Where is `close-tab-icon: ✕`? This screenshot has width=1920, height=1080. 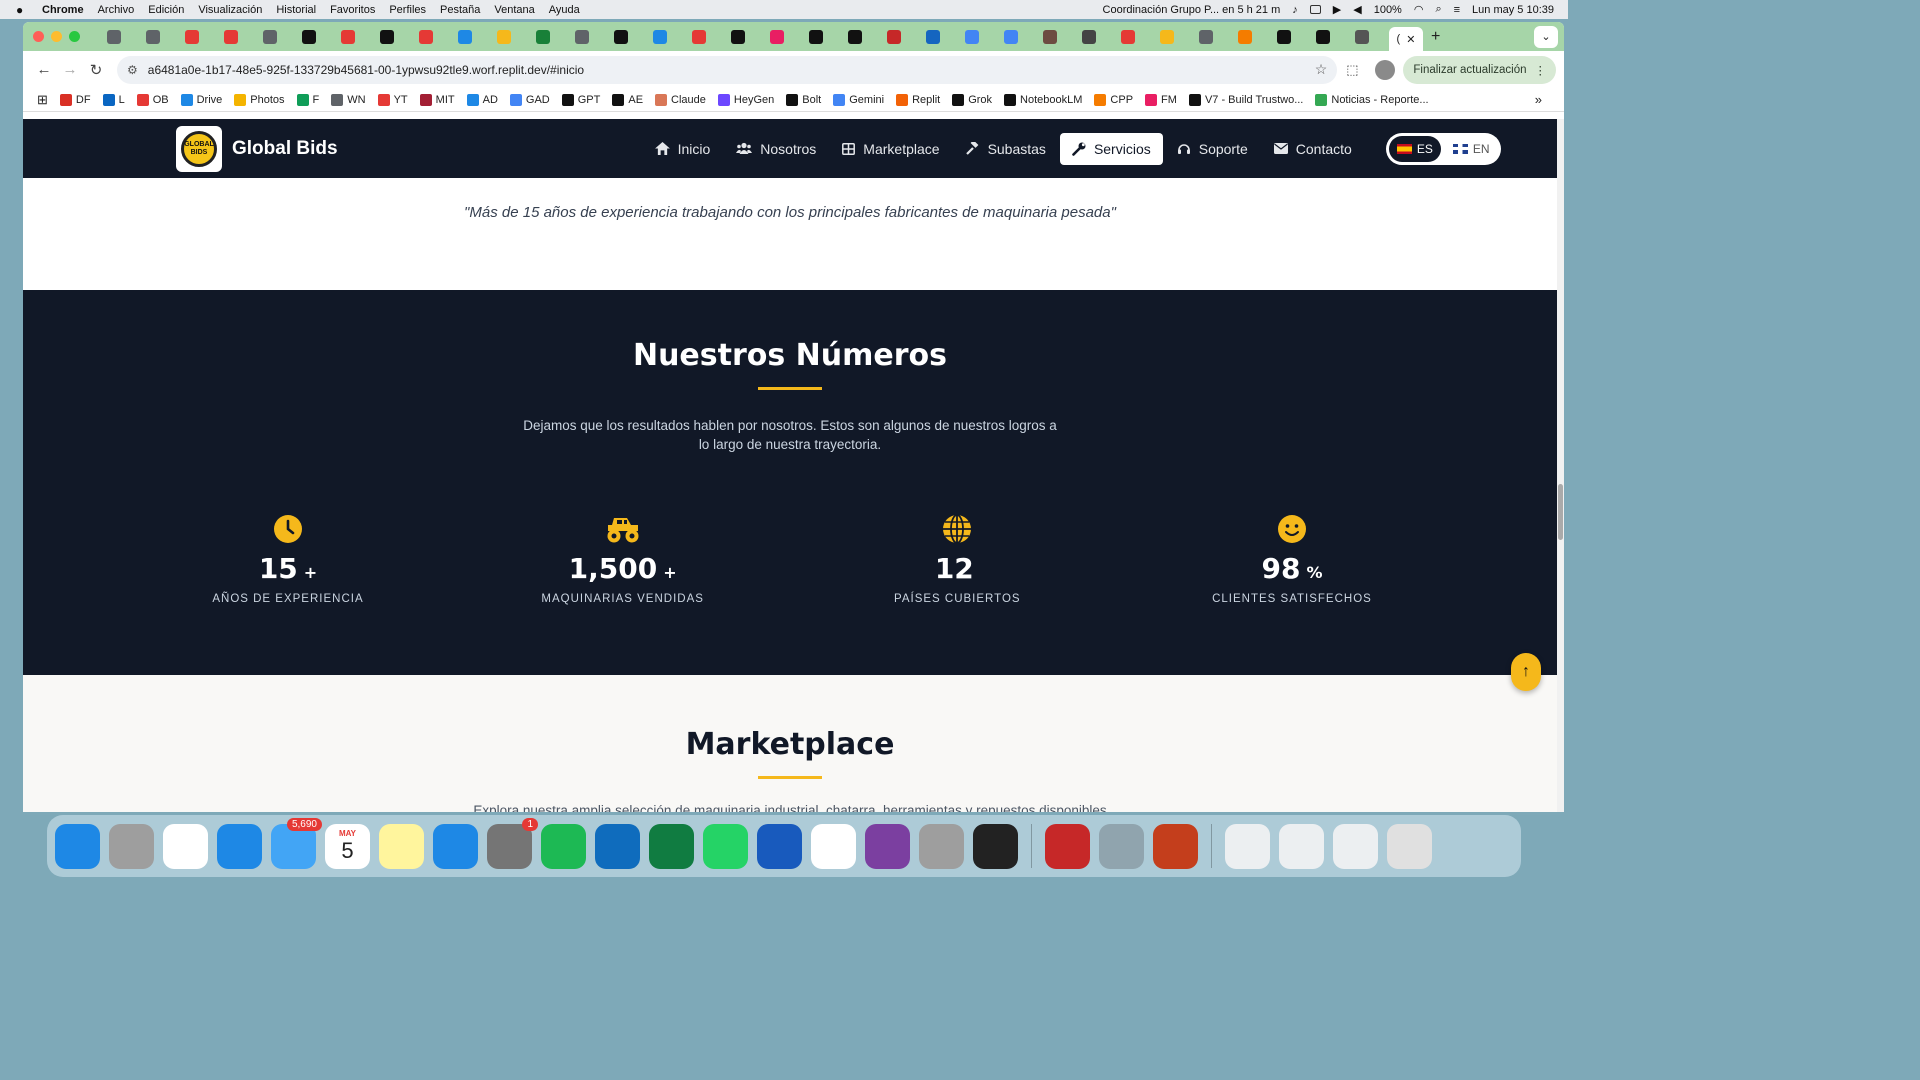
close-tab-icon: ✕ is located at coordinates (1410, 39).